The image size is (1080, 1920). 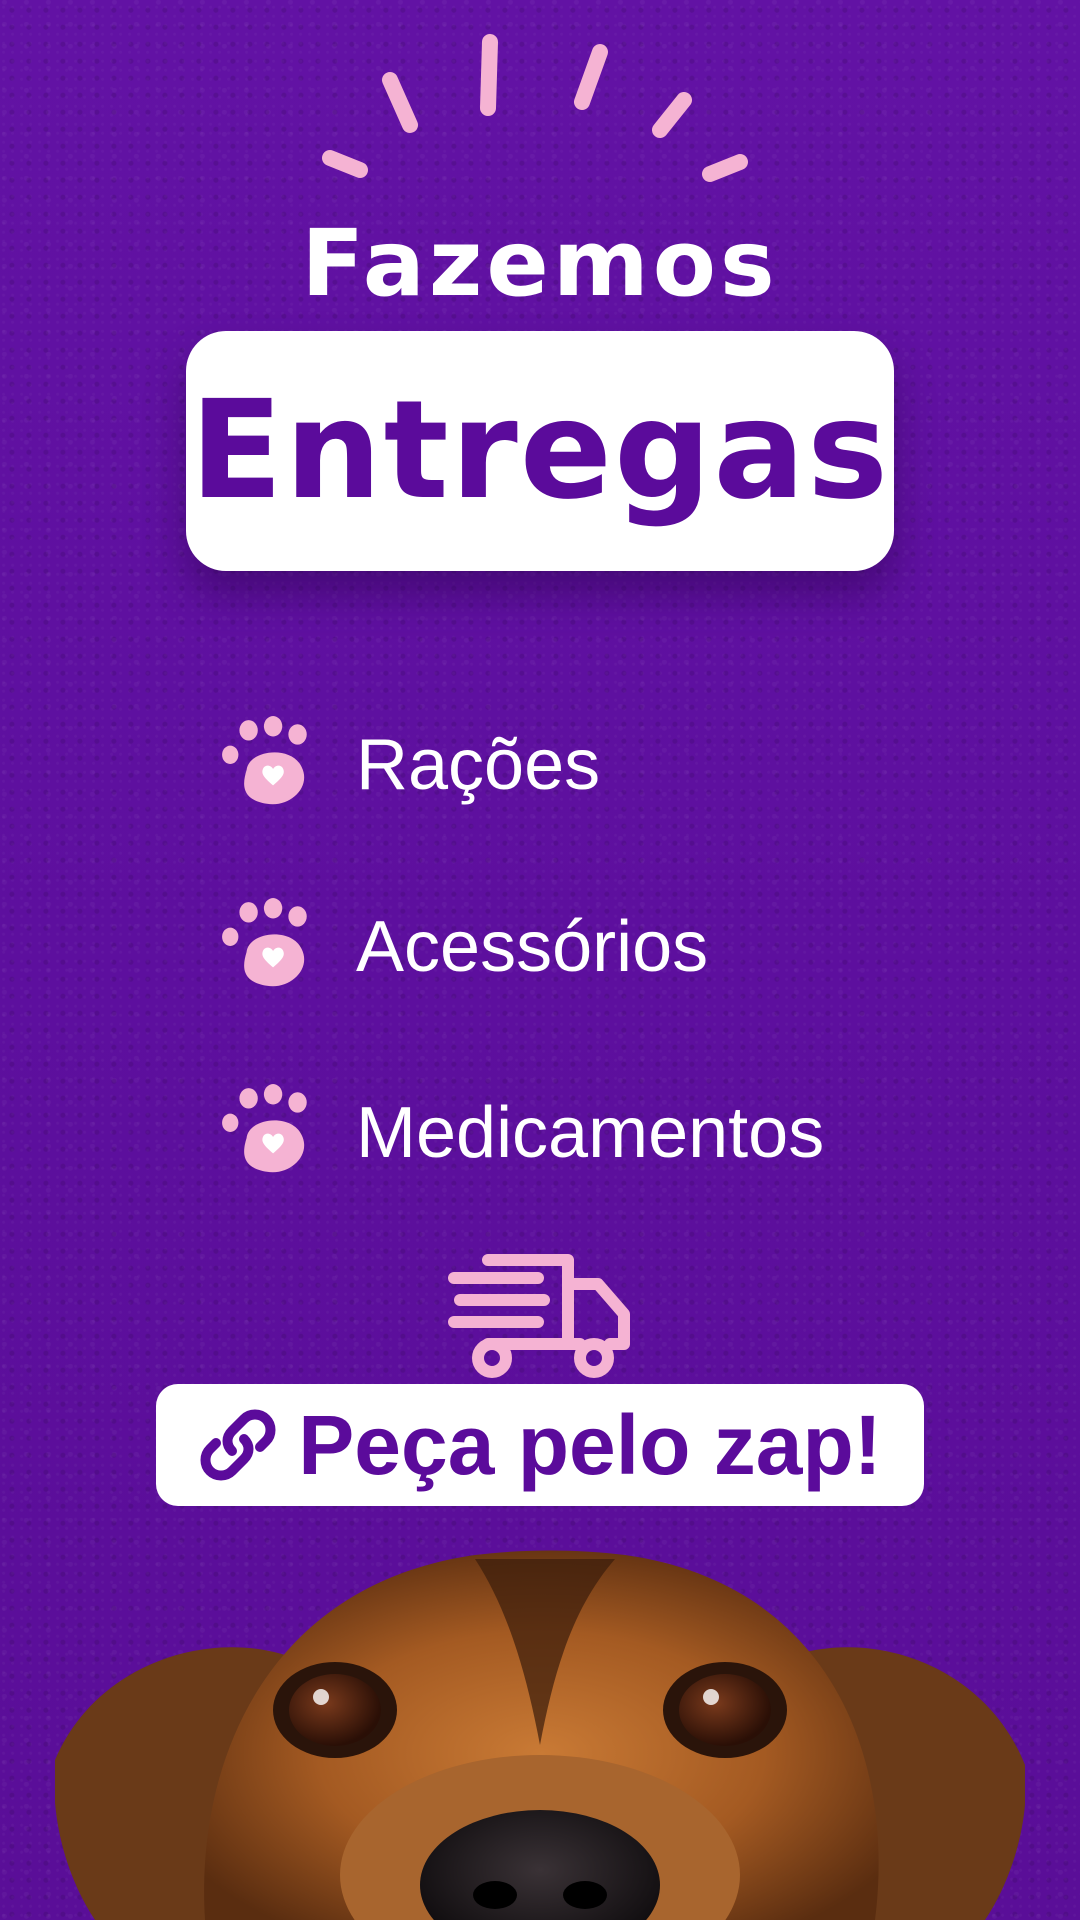 I want to click on order-whatsapp-button: Peça pelo zap!, so click(x=540, y=1445).